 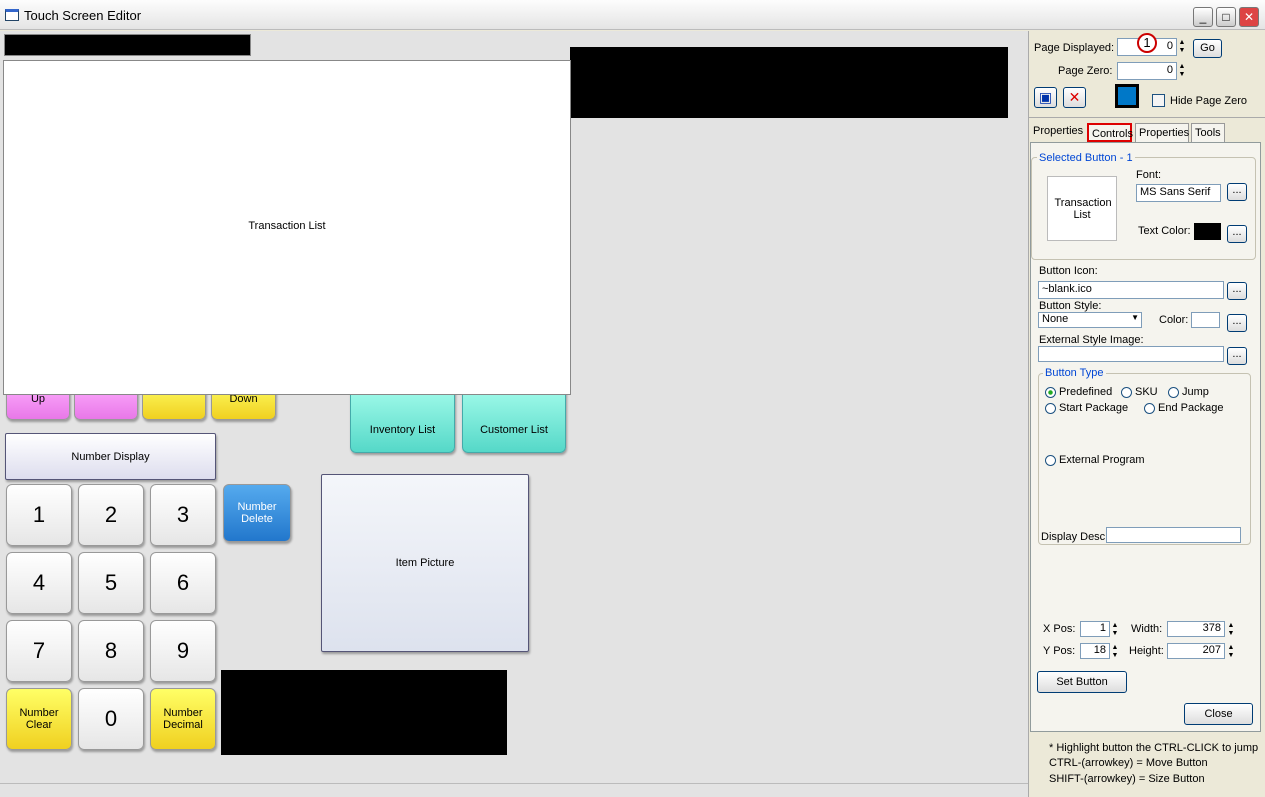 I want to click on text-color-label: Text Color:, so click(x=1164, y=231).